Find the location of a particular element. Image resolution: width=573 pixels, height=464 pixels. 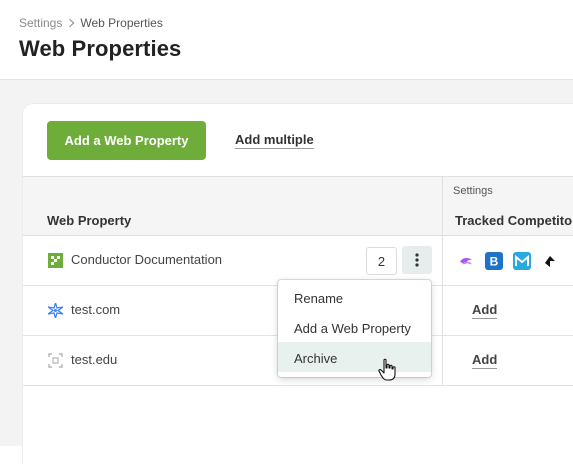

m-logo-icon is located at coordinates (522, 261).